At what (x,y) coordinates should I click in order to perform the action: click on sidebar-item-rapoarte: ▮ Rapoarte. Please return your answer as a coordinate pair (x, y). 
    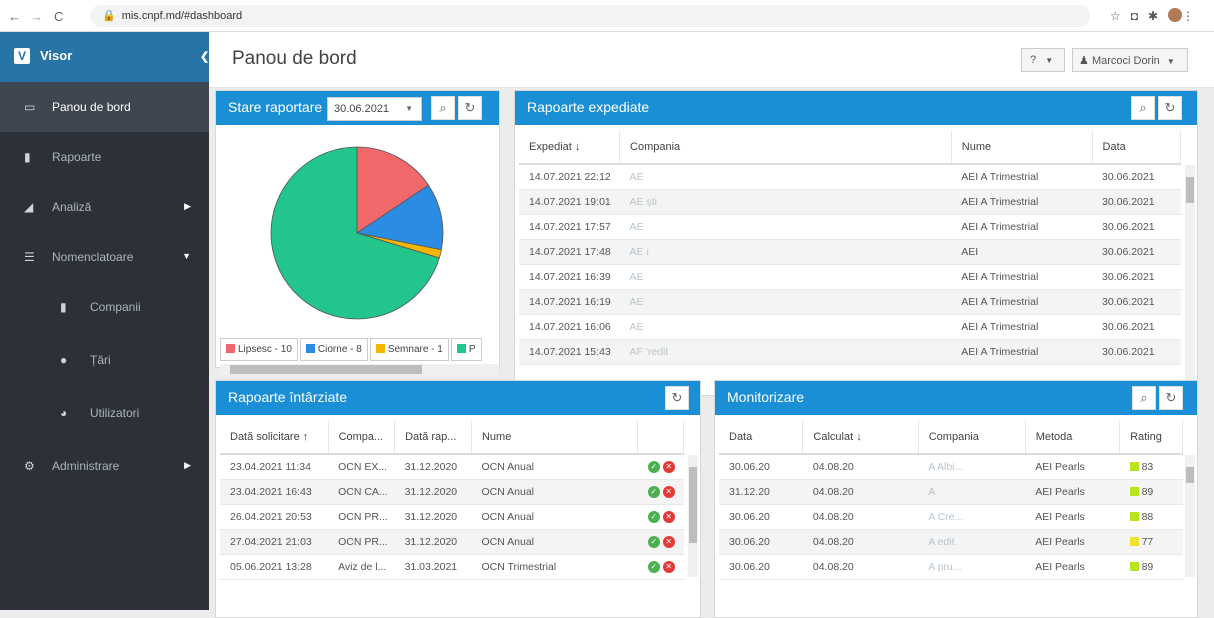
    Looking at the image, I should click on (104, 157).